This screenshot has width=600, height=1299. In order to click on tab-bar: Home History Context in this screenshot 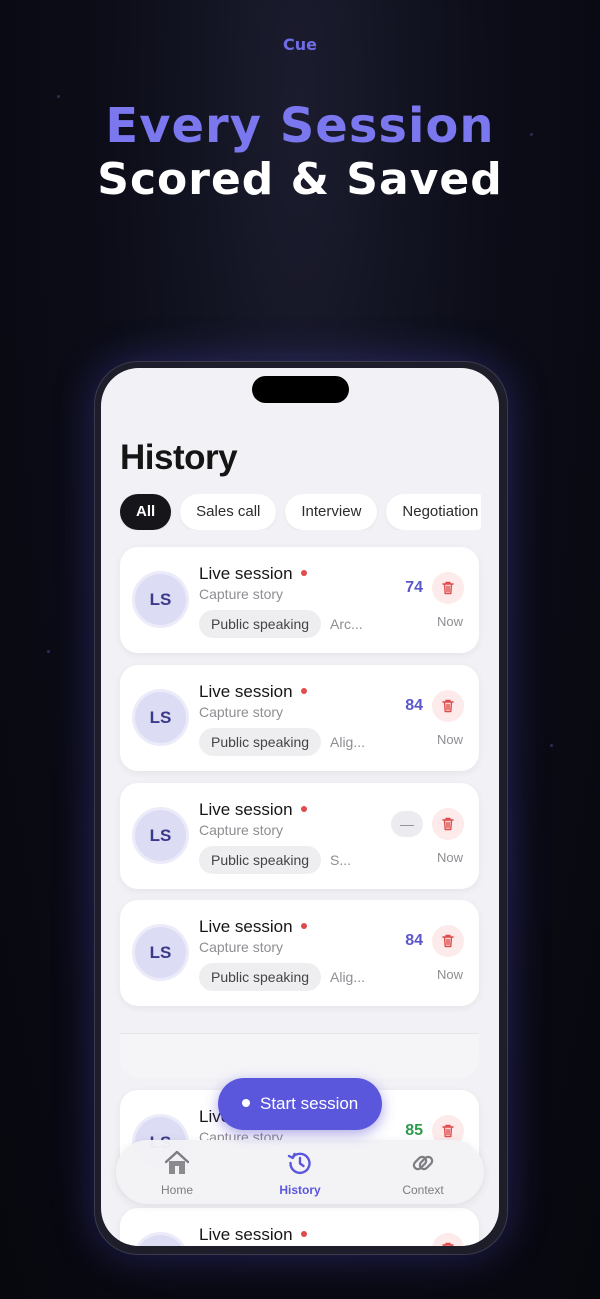, I will do `click(300, 1172)`.